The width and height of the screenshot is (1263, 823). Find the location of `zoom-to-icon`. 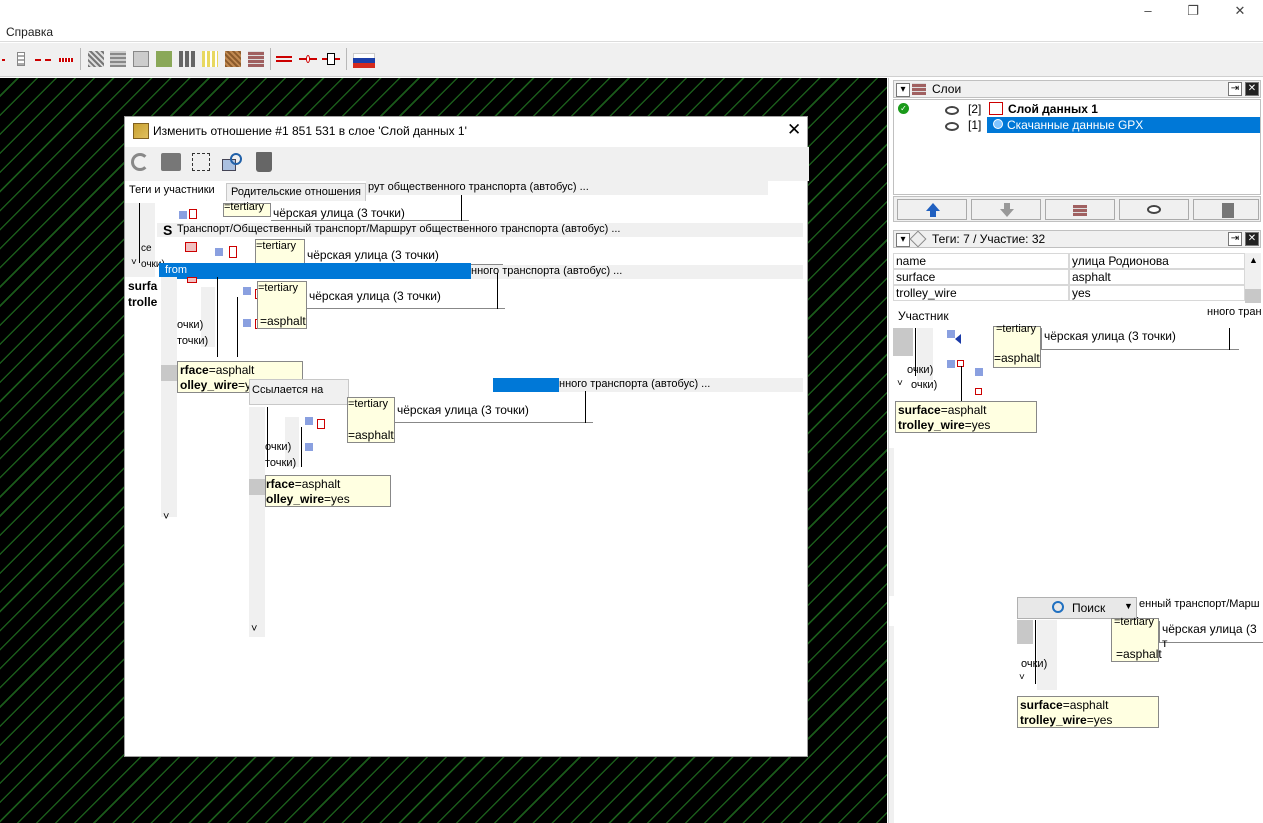

zoom-to-icon is located at coordinates (233, 163).